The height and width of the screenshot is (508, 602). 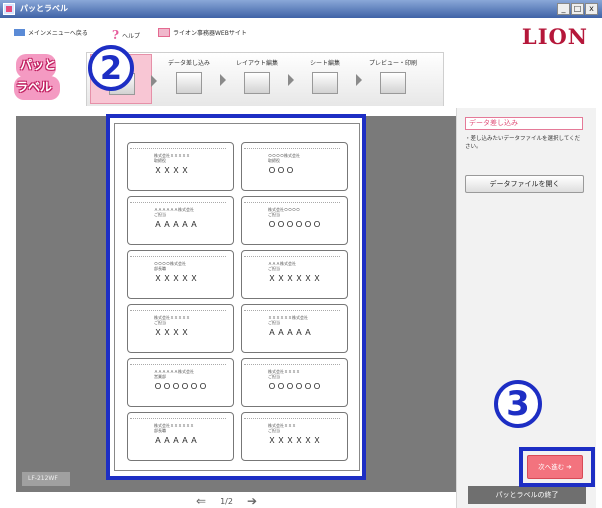 I want to click on model-tag: LF-212WF, so click(x=46, y=479).